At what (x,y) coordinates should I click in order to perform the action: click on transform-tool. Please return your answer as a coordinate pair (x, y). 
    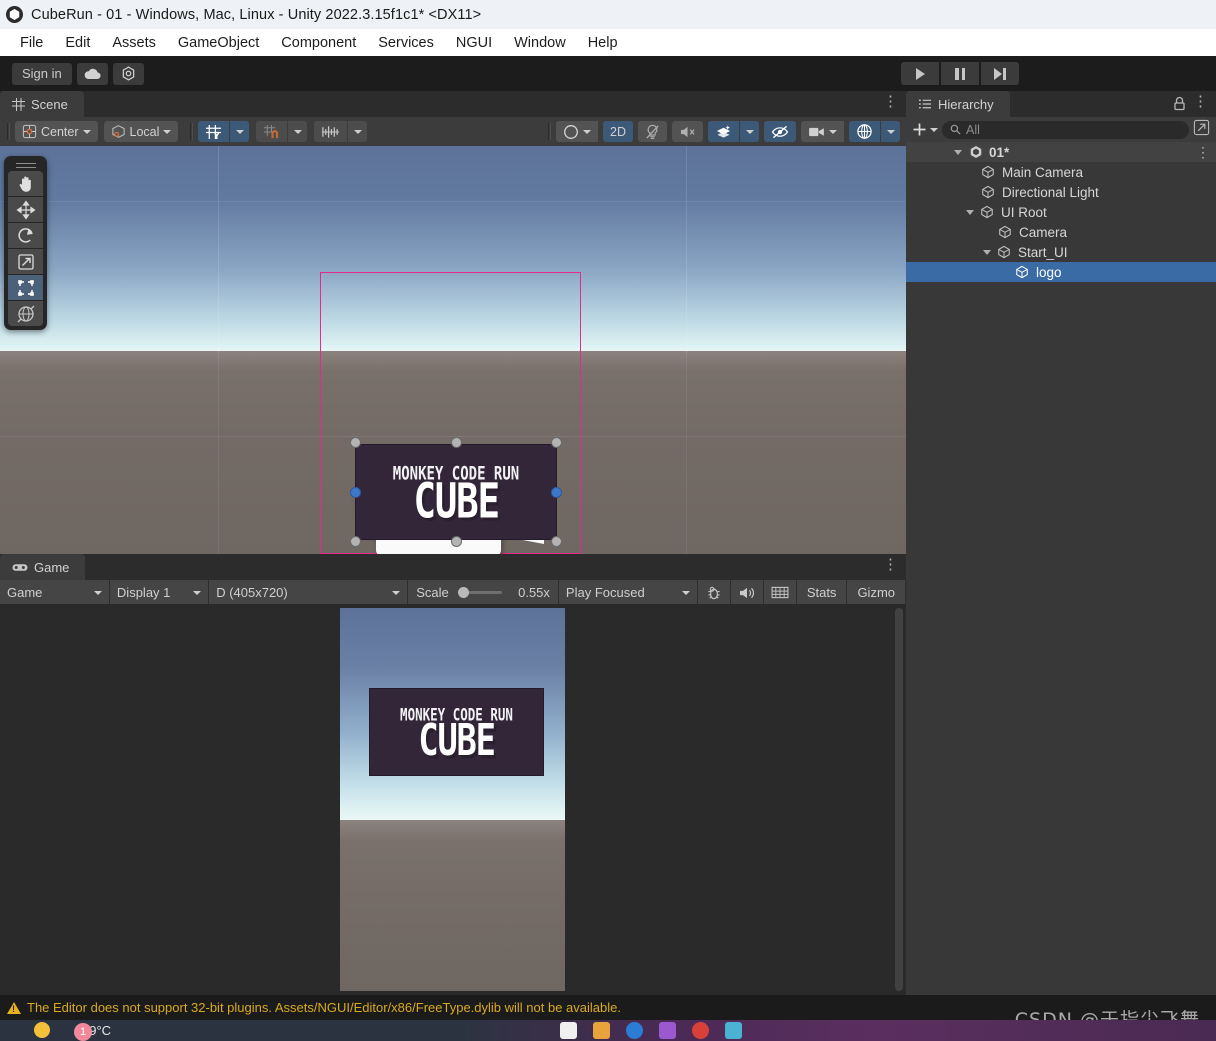
    Looking at the image, I should click on (25, 313).